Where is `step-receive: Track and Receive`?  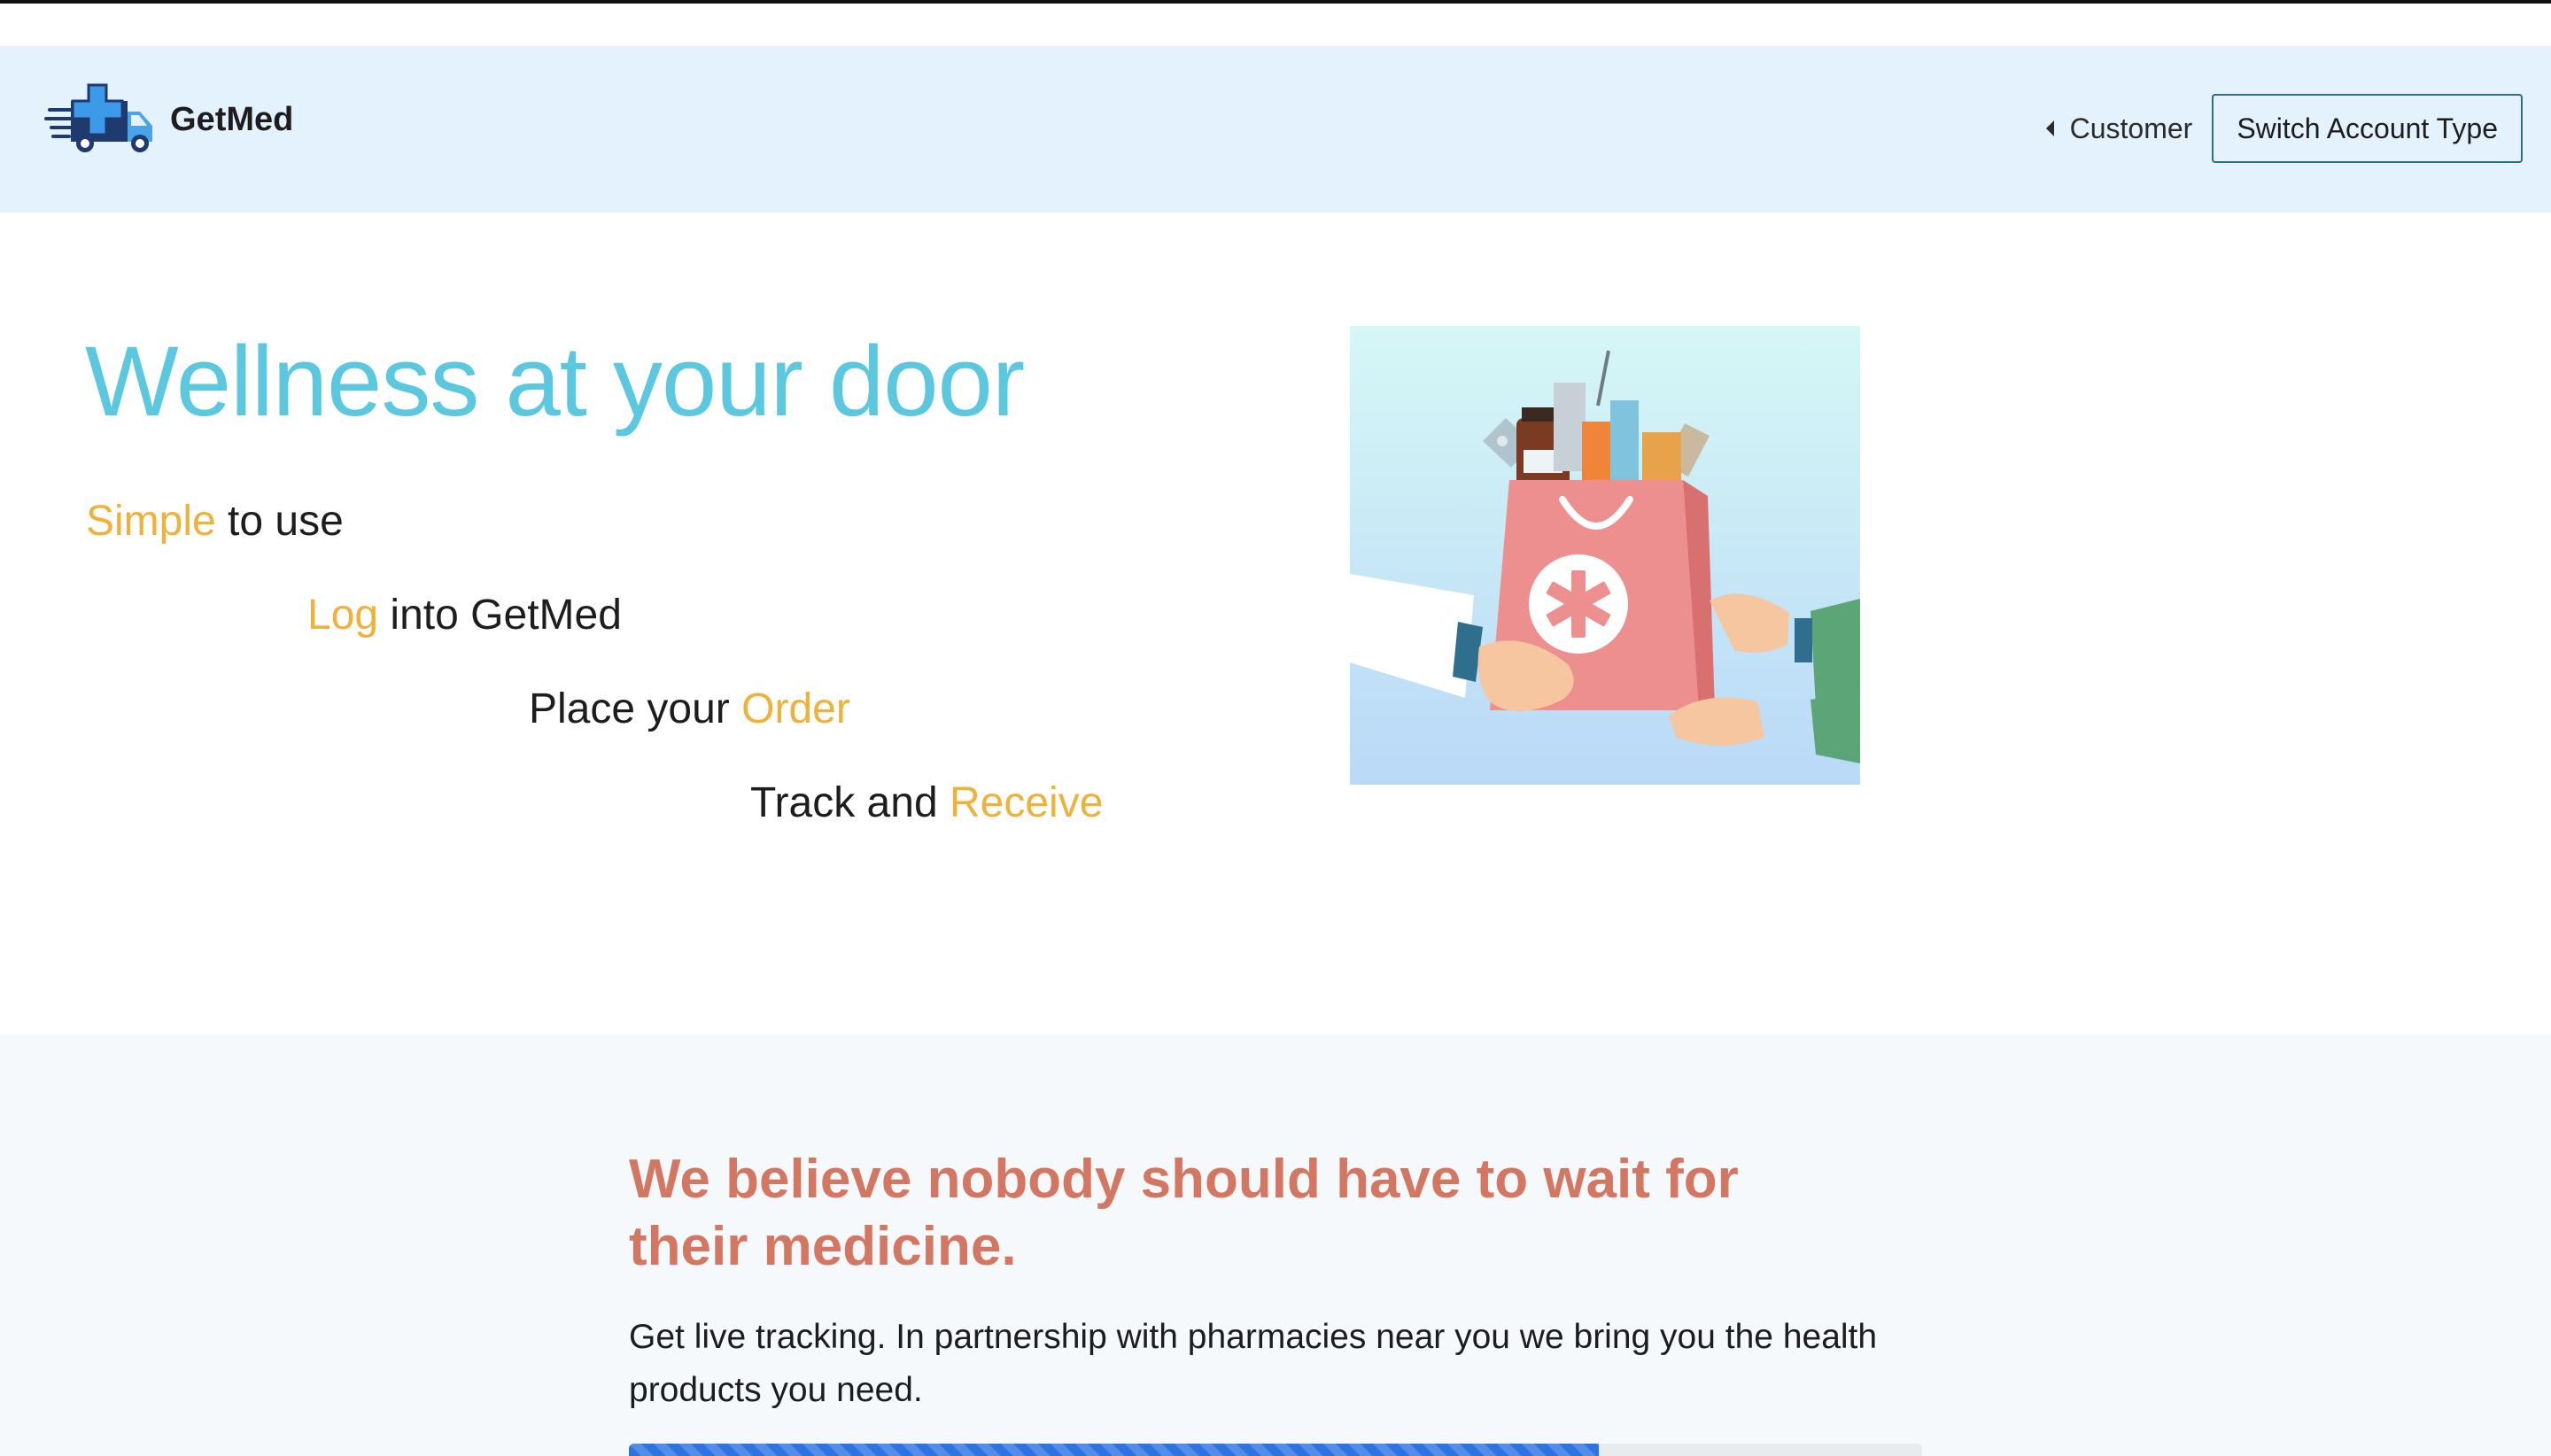 step-receive: Track and Receive is located at coordinates (926, 803).